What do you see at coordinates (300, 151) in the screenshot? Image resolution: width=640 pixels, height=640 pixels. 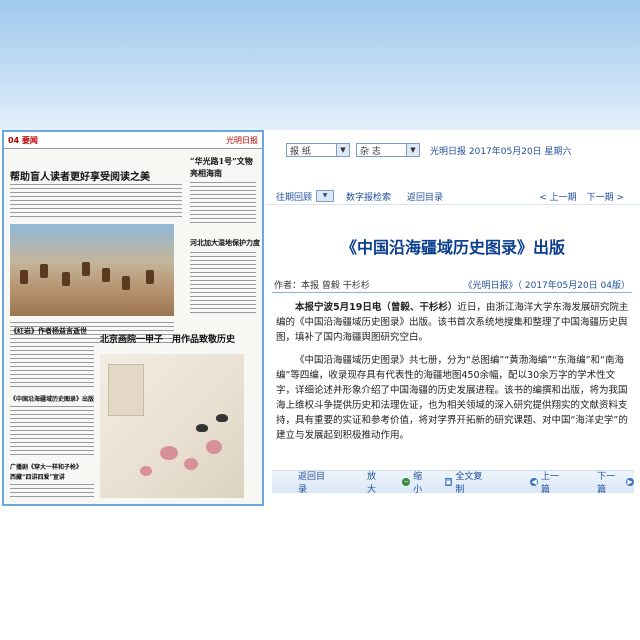 I see `paper-select-value: 报 纸` at bounding box center [300, 151].